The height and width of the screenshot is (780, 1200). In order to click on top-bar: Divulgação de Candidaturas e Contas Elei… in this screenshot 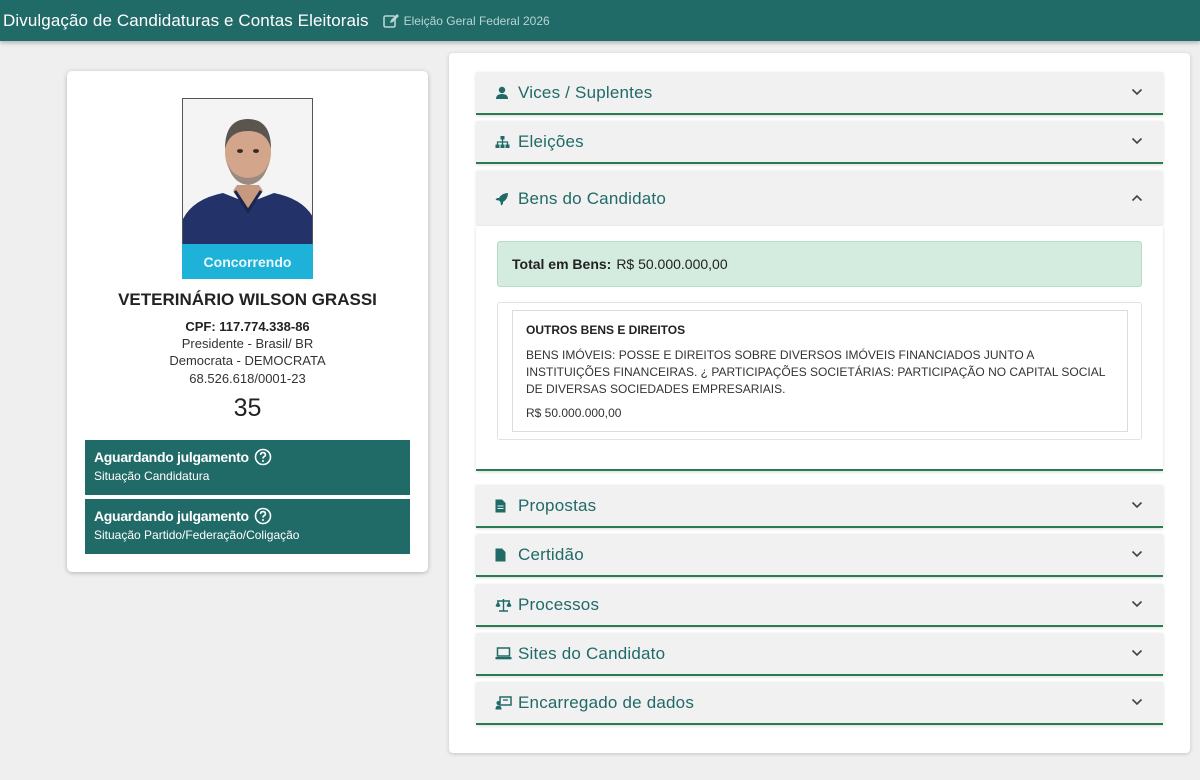, I will do `click(600, 20)`.